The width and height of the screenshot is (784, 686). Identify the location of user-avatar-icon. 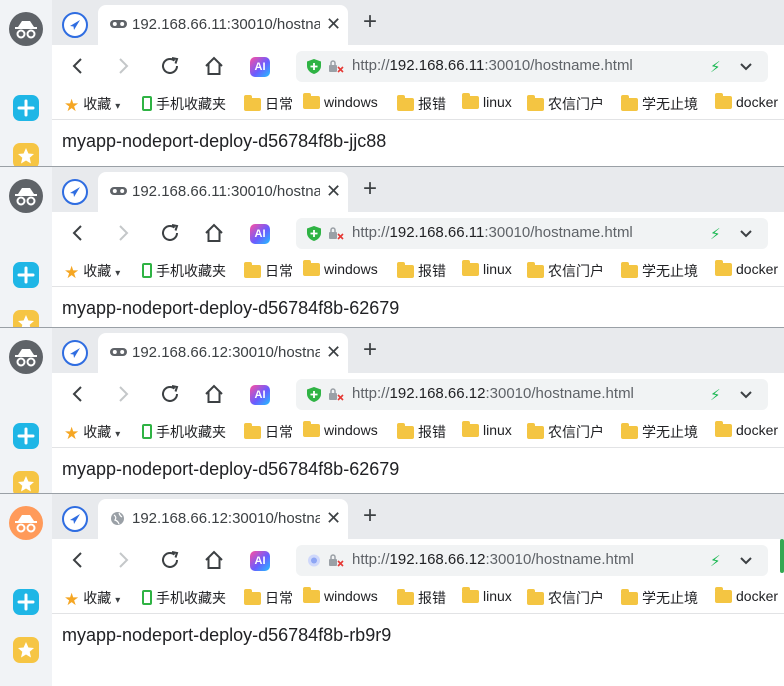
(26, 523).